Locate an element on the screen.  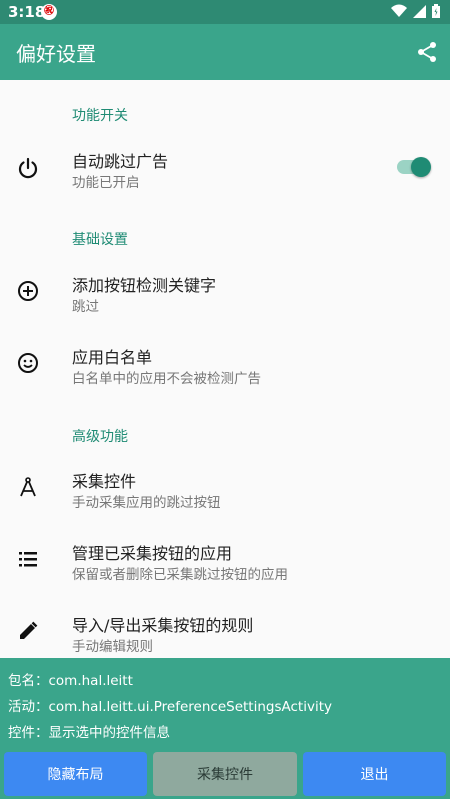
pref-title: 应用白名单 is located at coordinates (112, 357).